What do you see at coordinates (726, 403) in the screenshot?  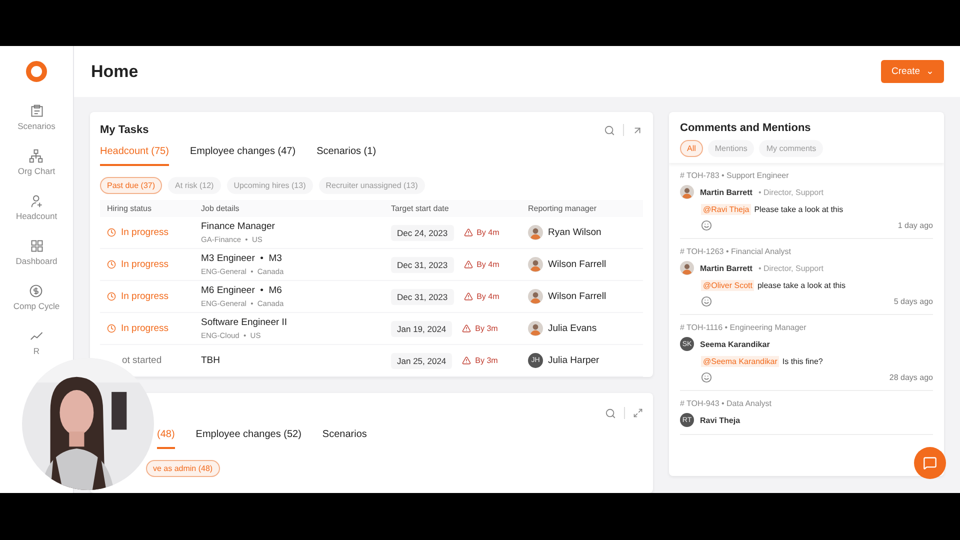 I see `comment-reference: # TOH-943 • Data Analyst` at bounding box center [726, 403].